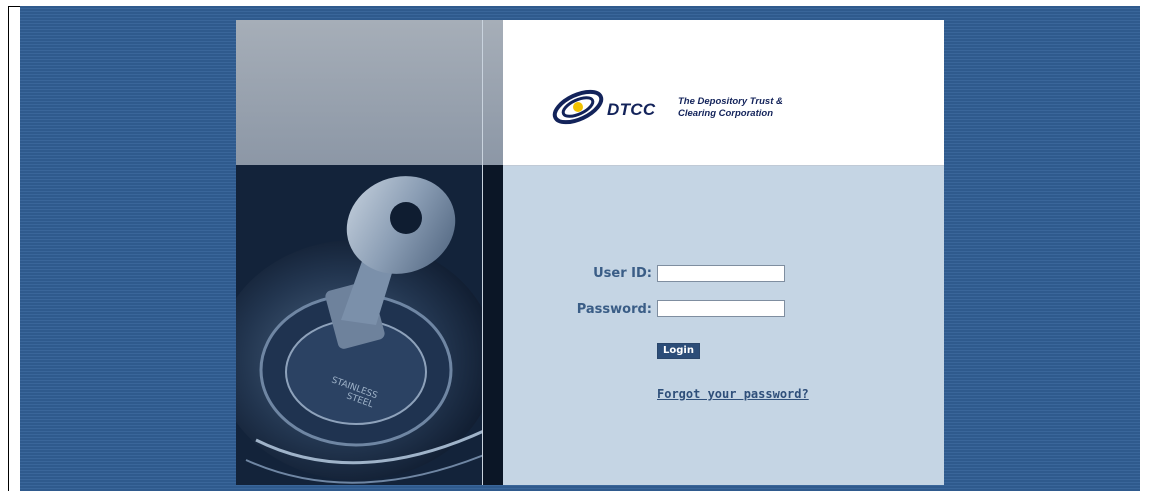  Describe the element at coordinates (631, 109) in the screenshot. I see `logo-brand-name: DTCC` at that location.